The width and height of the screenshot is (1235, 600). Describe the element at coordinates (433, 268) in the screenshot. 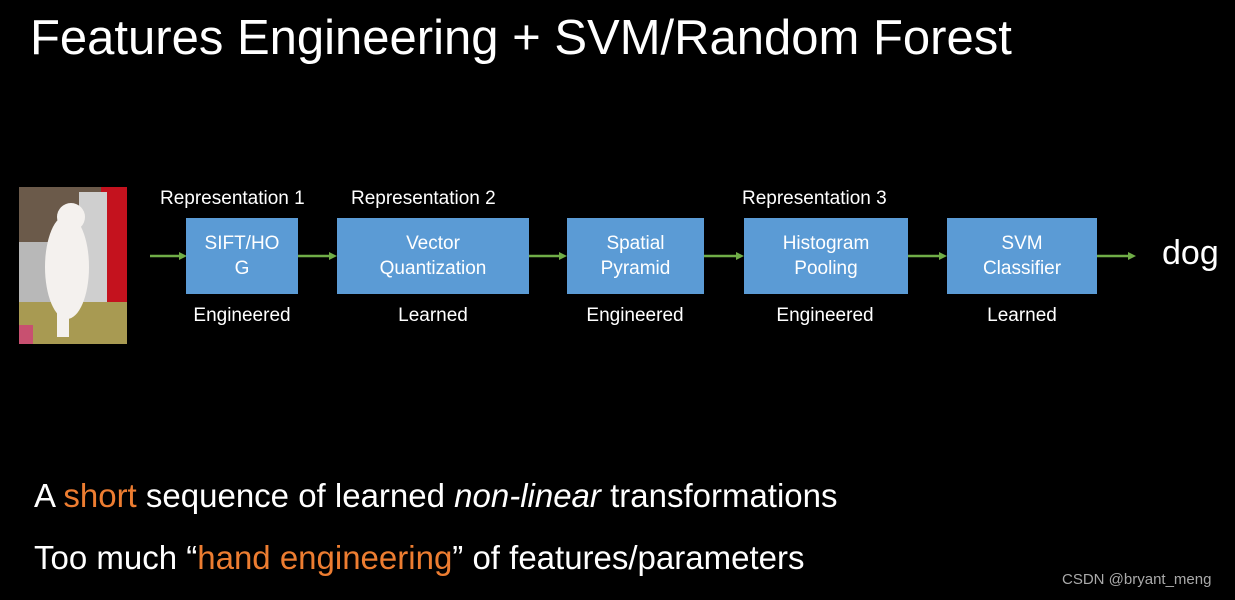

I see `box-label-line2: Quantization` at that location.